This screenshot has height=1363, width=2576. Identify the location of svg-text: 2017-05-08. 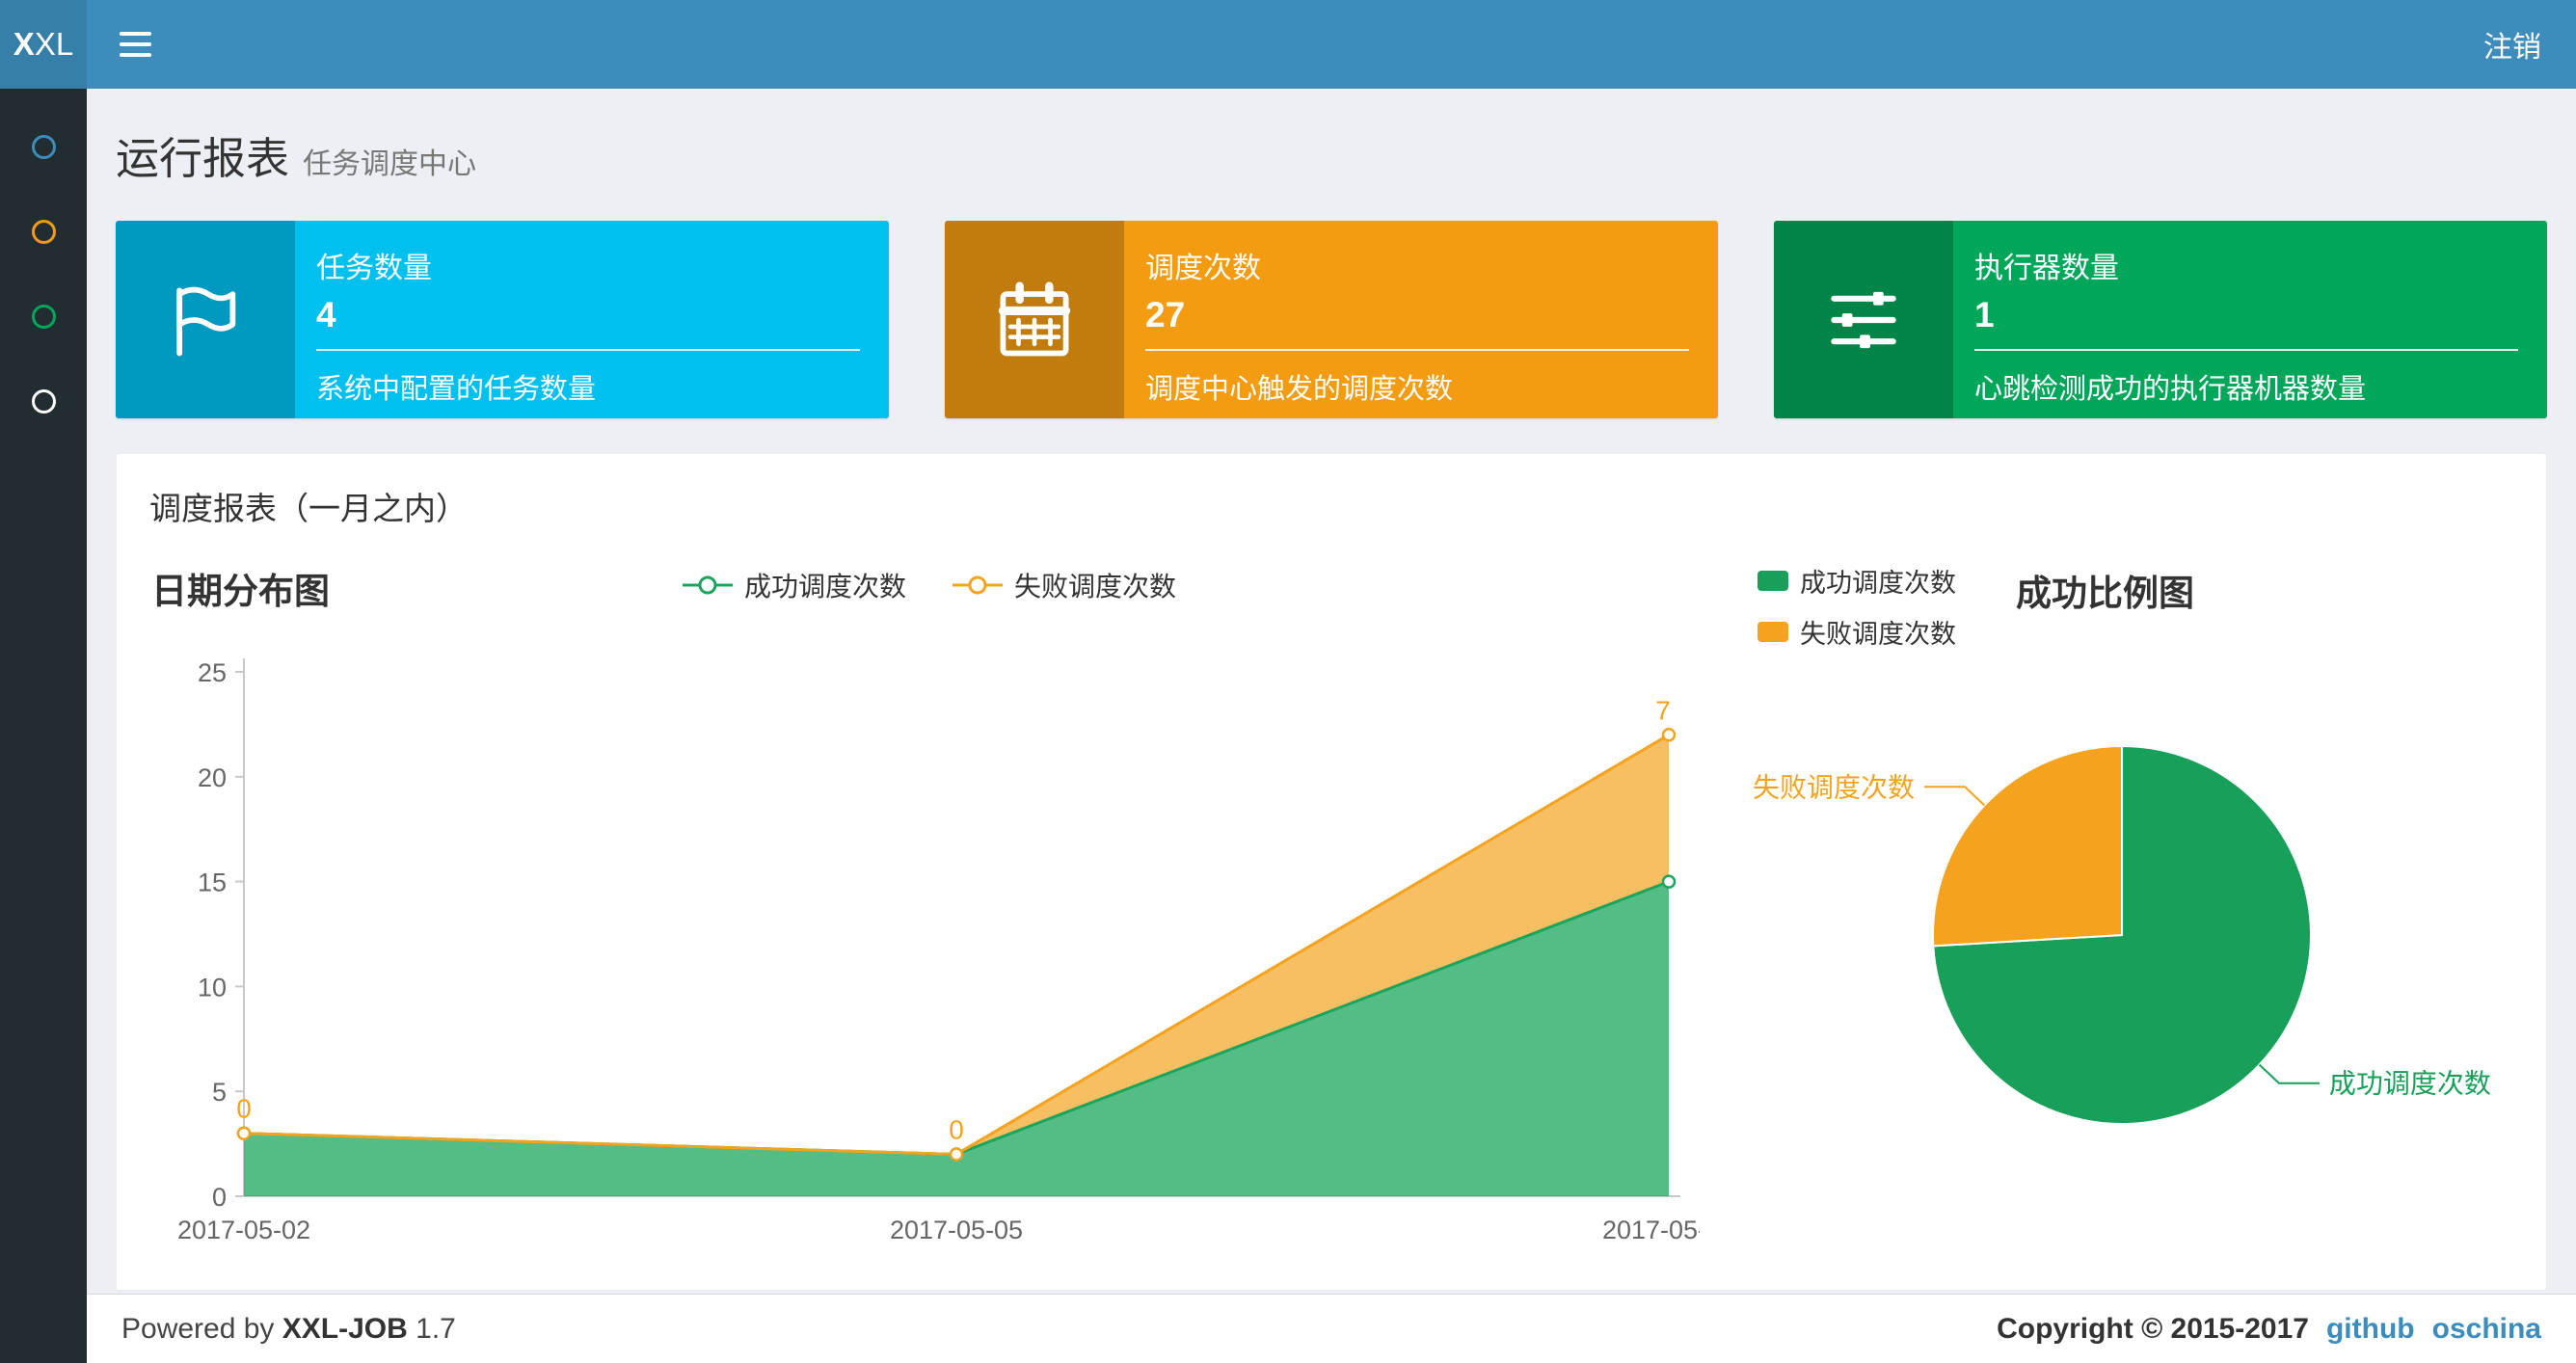
(1651, 1230).